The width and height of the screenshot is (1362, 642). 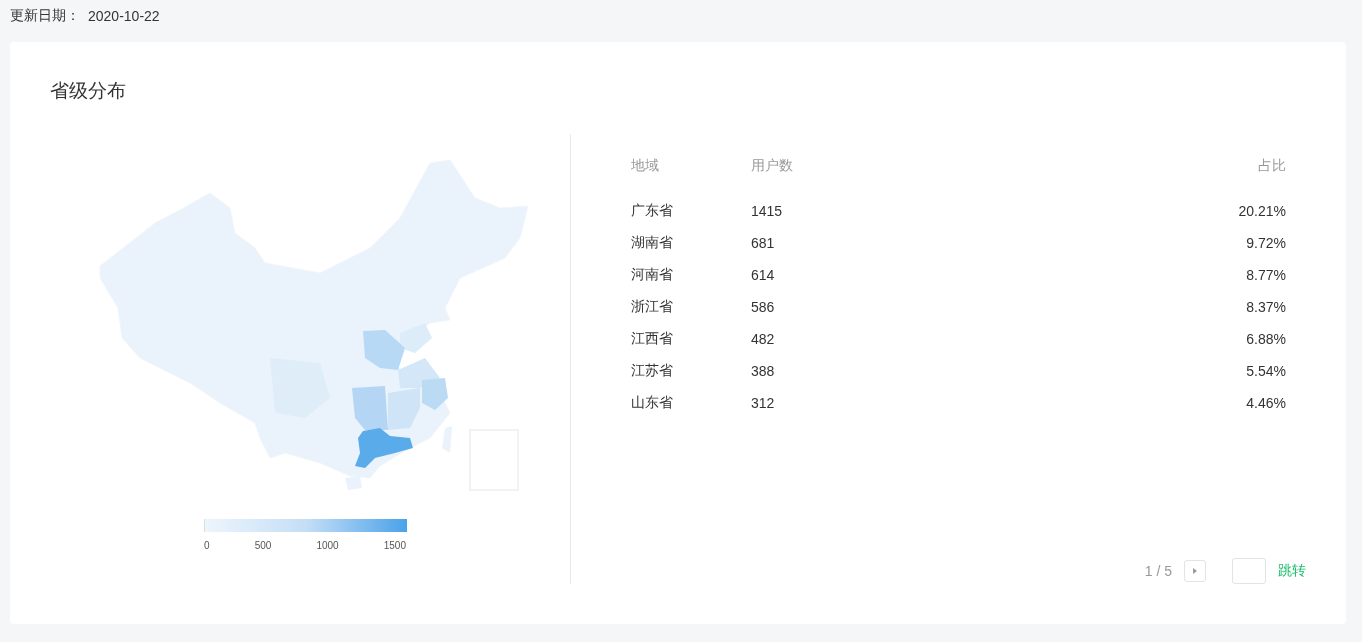 What do you see at coordinates (124, 16) in the screenshot?
I see `update-date: 2020-10-22` at bounding box center [124, 16].